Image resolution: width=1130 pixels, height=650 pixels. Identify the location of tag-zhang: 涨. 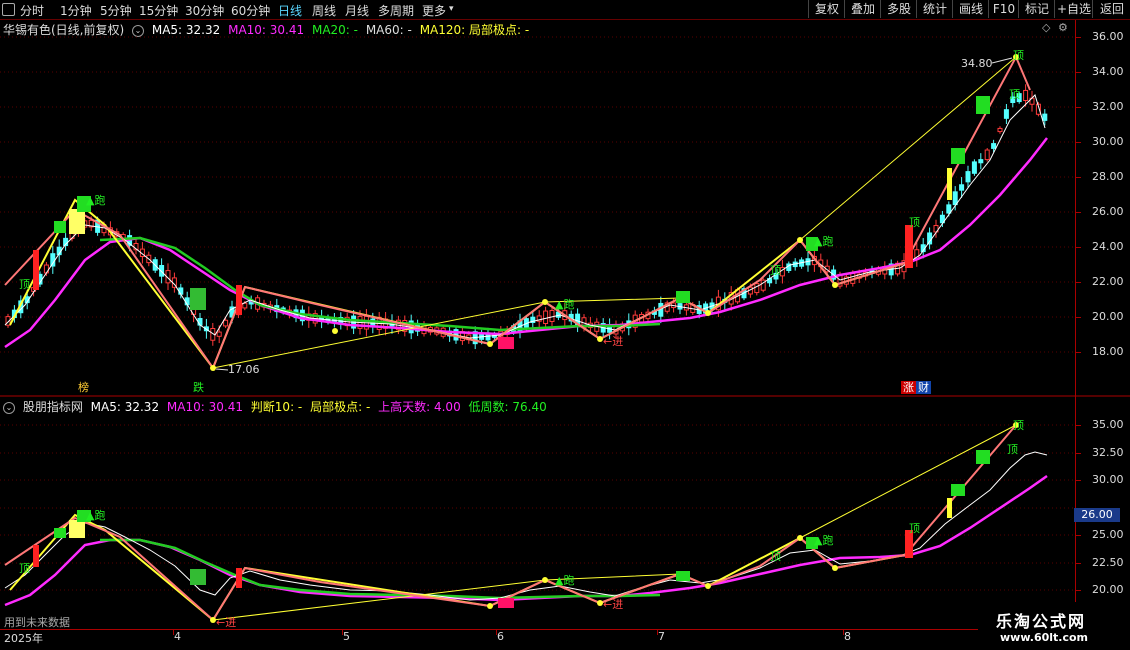
(908, 387).